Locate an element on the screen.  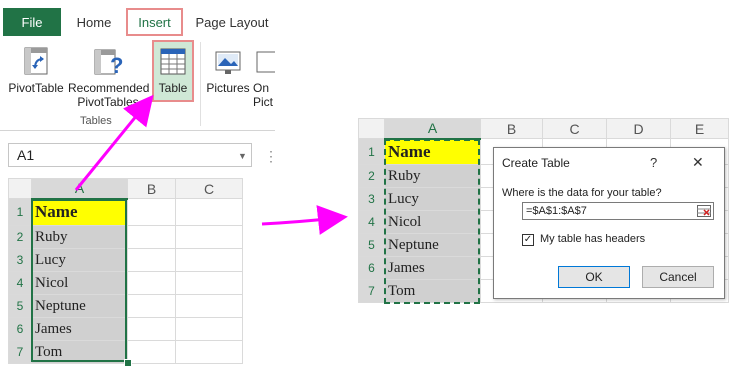
arrow-to-table-button is located at coordinates (114, 142).